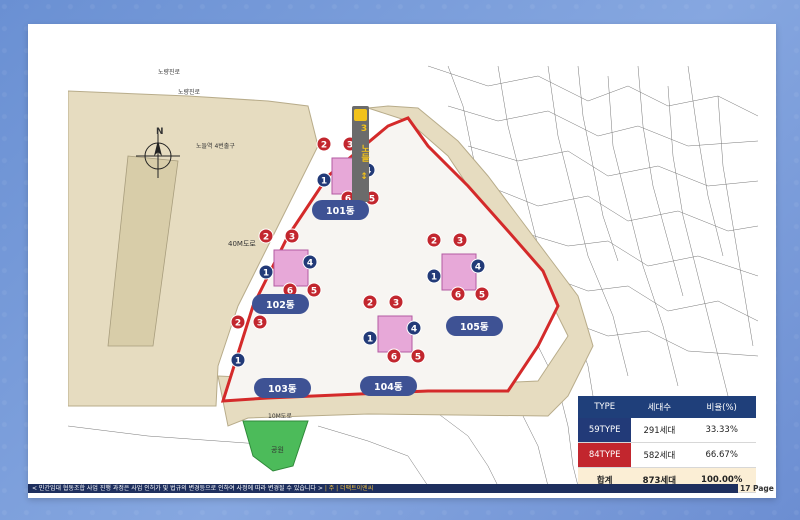 This screenshot has height=520, width=800. I want to click on cell-units: 291세대, so click(659, 430).